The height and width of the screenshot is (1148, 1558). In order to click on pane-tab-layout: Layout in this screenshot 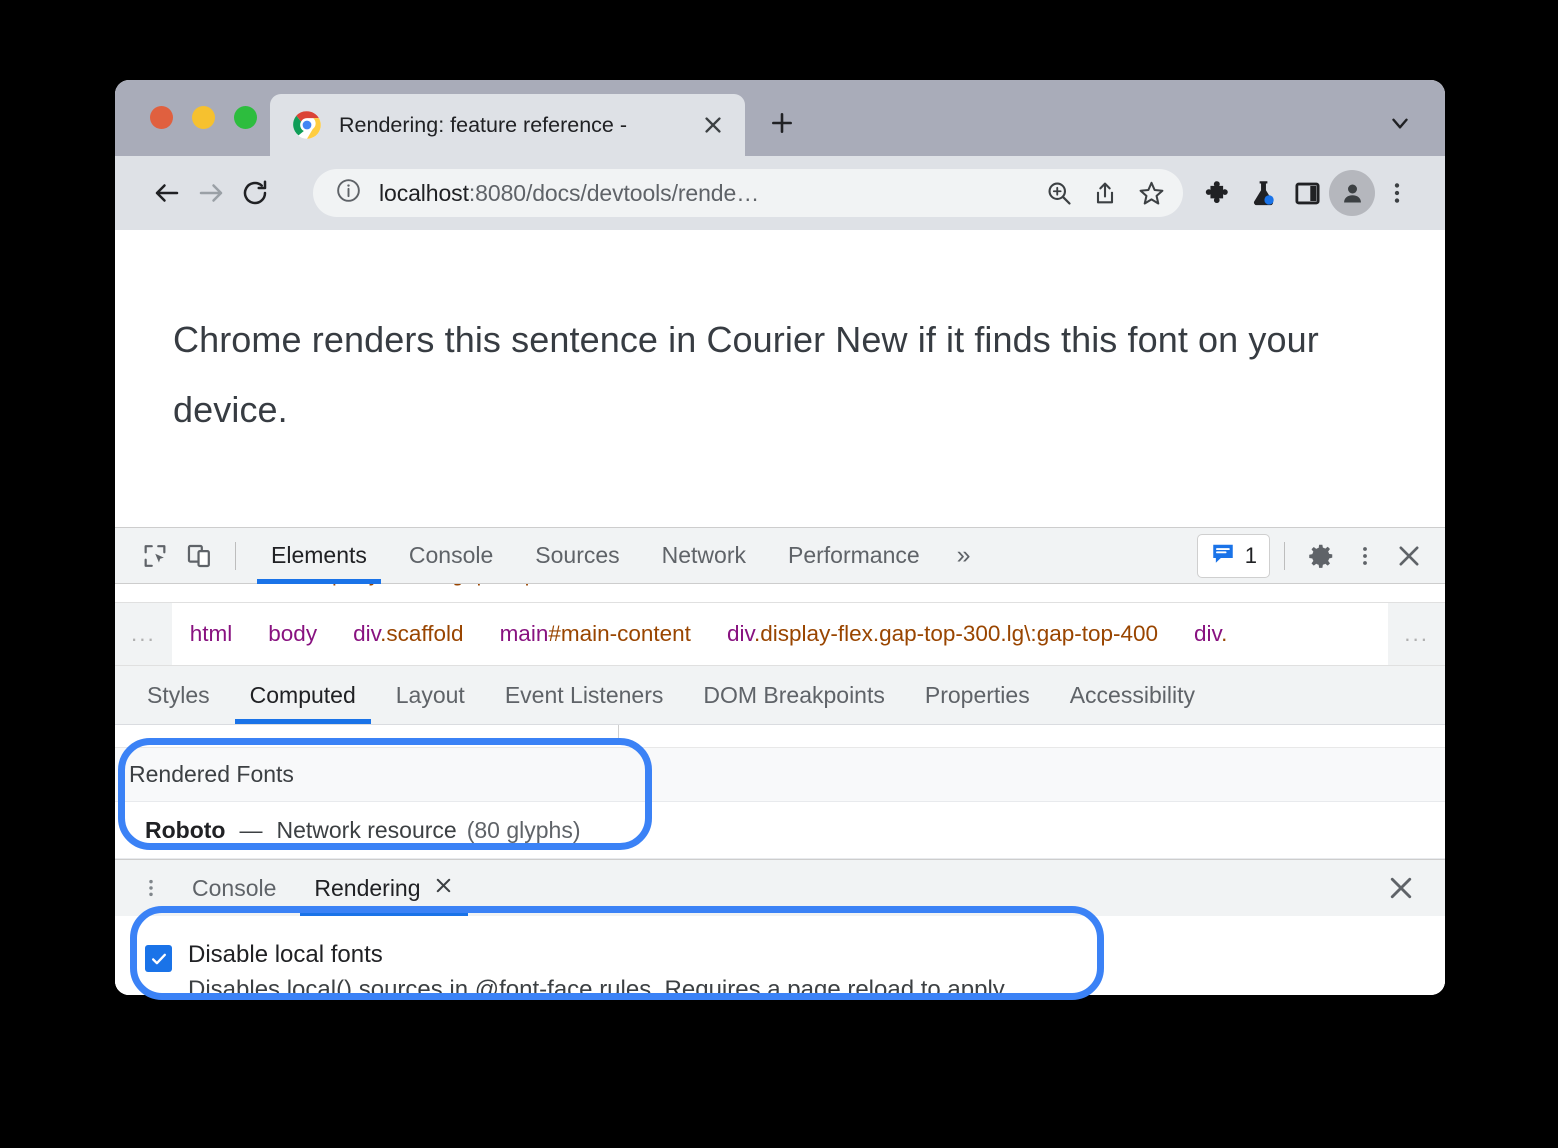, I will do `click(430, 695)`.